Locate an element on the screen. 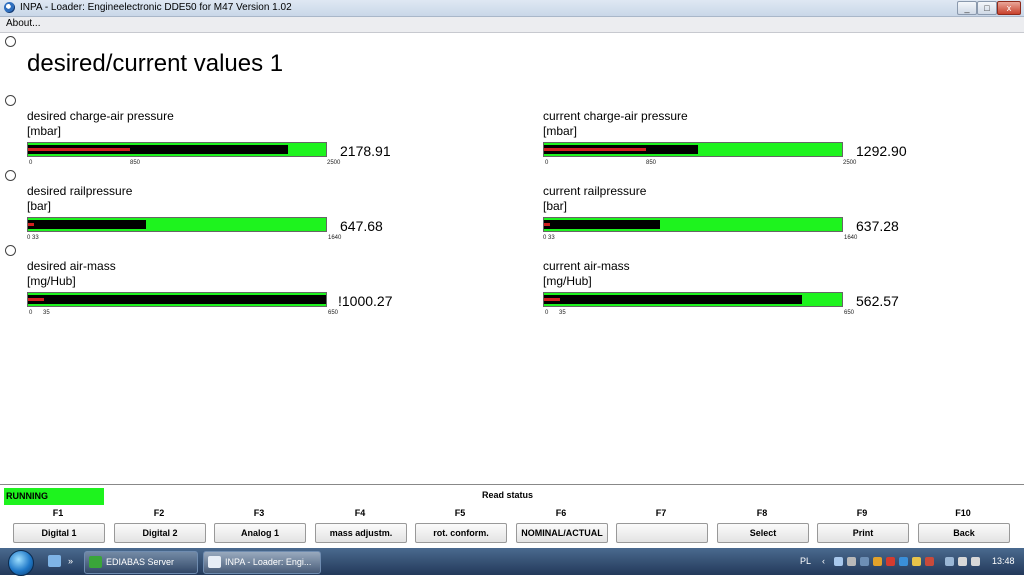 This screenshot has width=1024, height=576. fkey-label-f5: F5 is located at coordinates (460, 513).